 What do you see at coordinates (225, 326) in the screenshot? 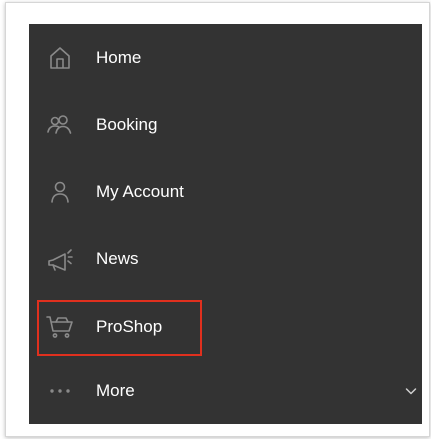
I see `menu-item-proshop: ProShop` at bounding box center [225, 326].